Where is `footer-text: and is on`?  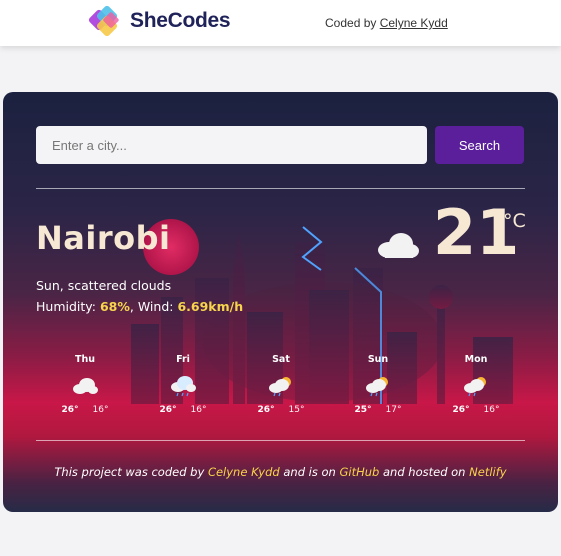
footer-text: and is on is located at coordinates (309, 472).